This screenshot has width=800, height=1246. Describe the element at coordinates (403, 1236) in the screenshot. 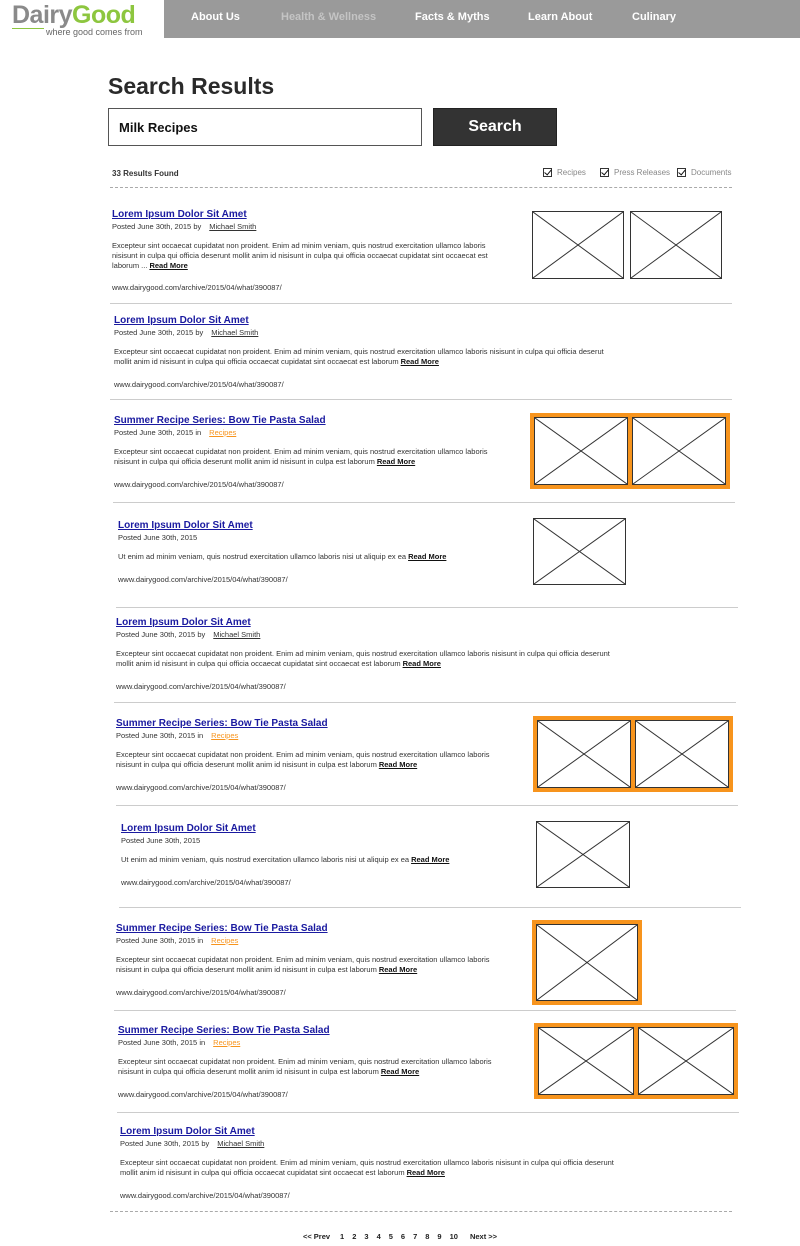

I see `pagination-page-6: 6` at that location.